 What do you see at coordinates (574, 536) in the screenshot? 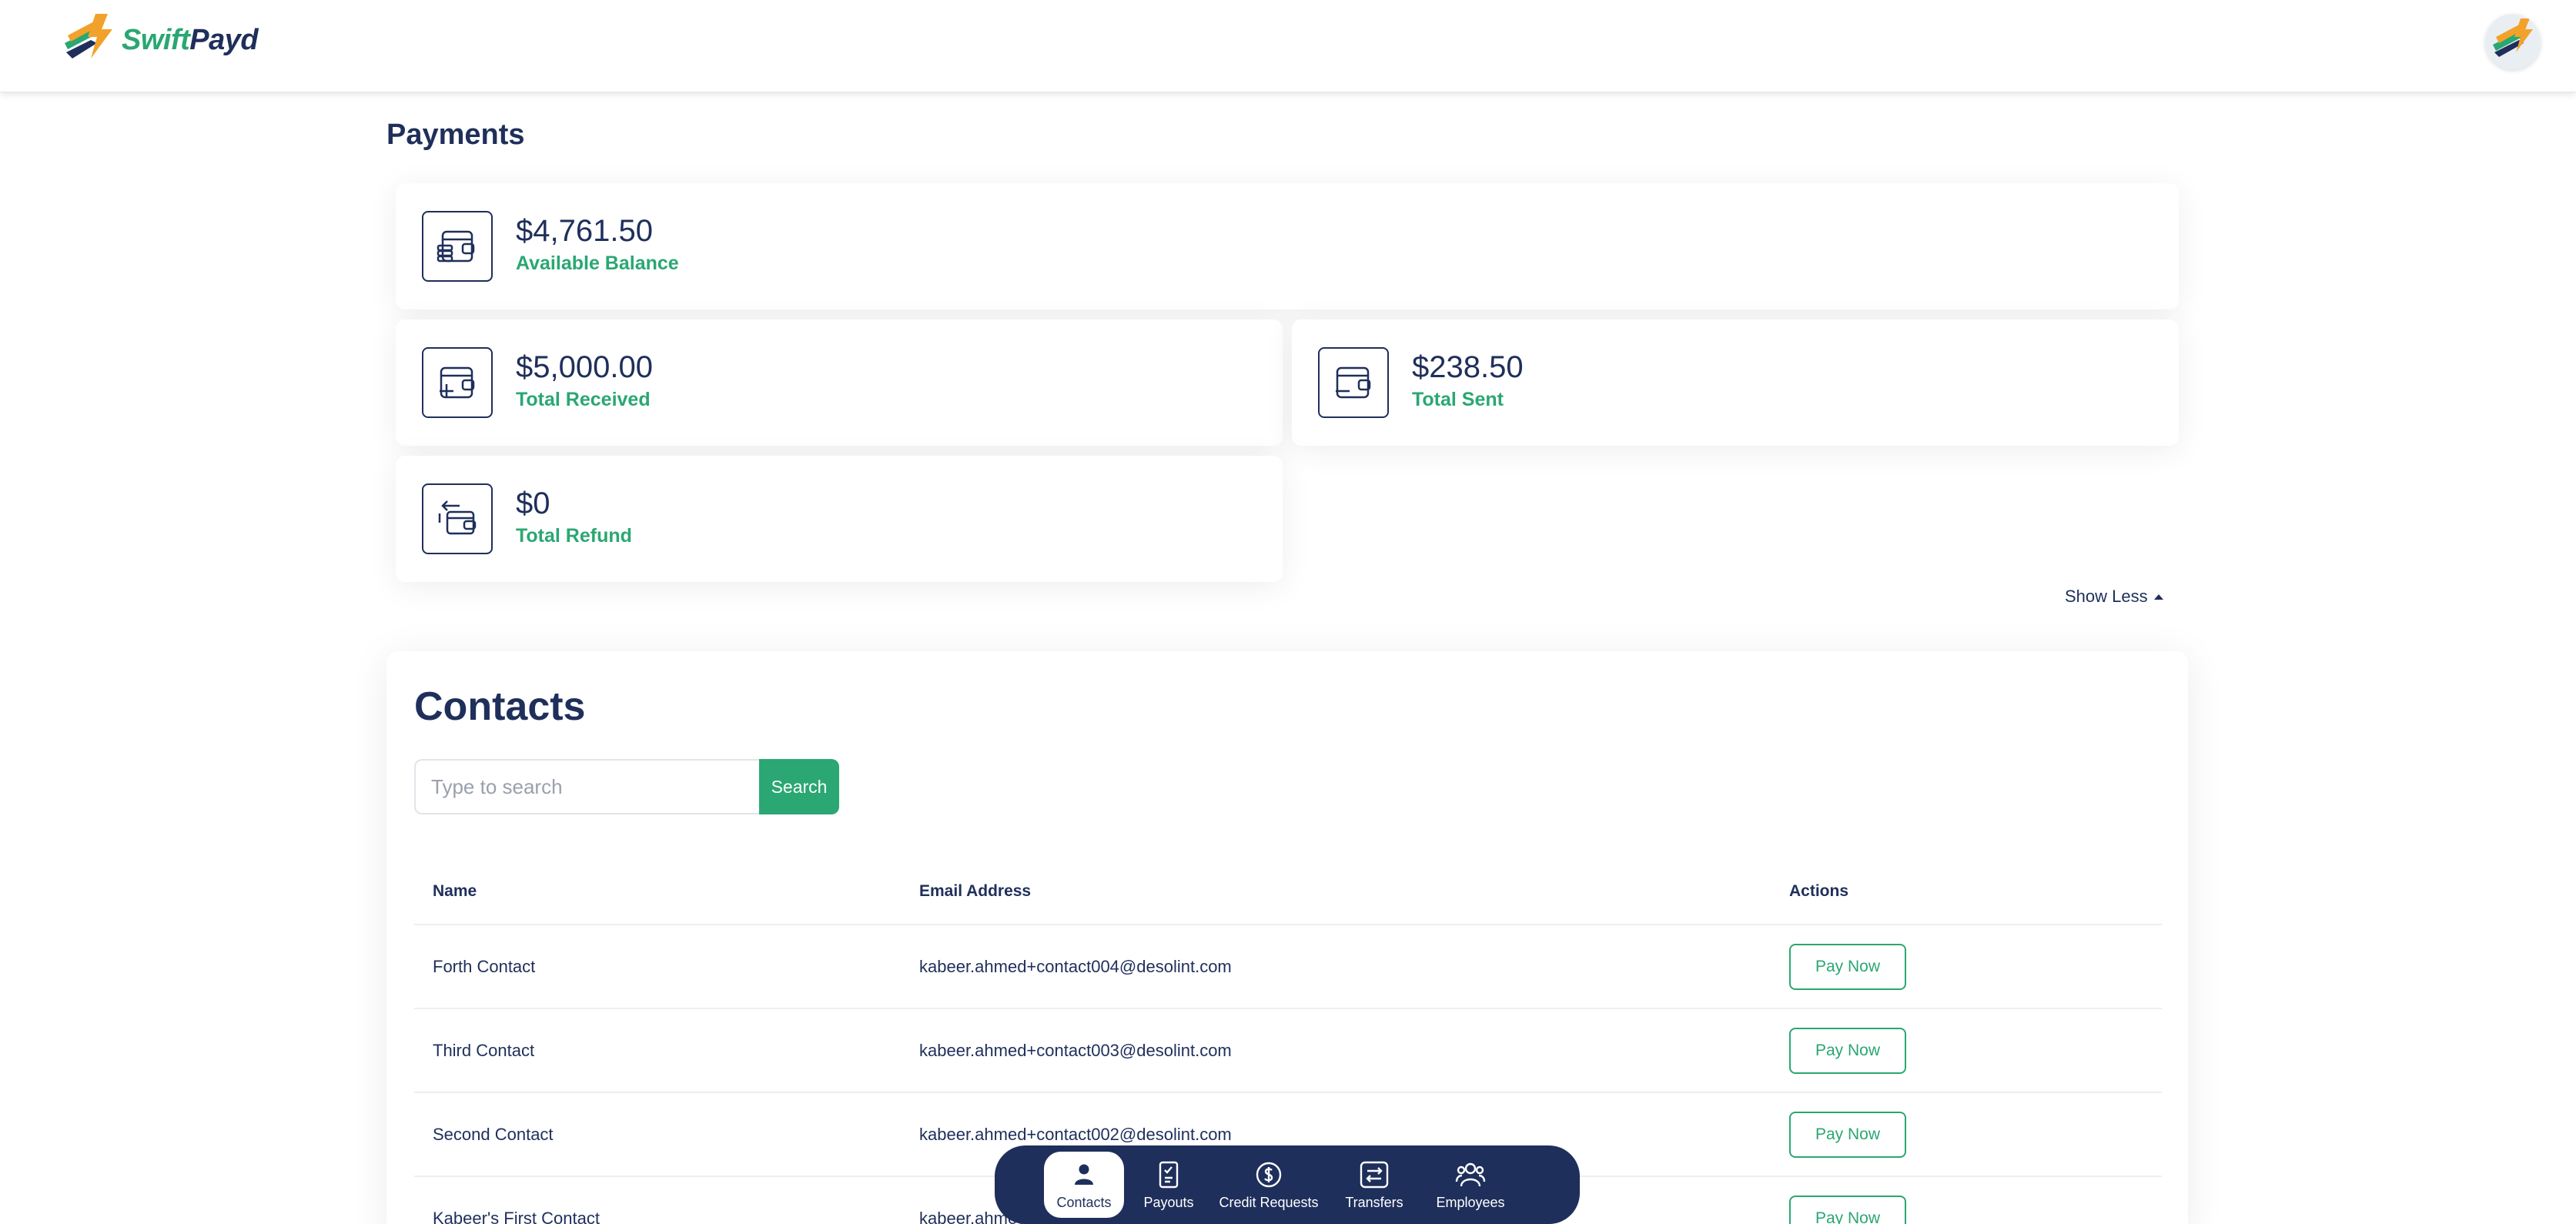
I see `total-refund-label: Total Refund` at bounding box center [574, 536].